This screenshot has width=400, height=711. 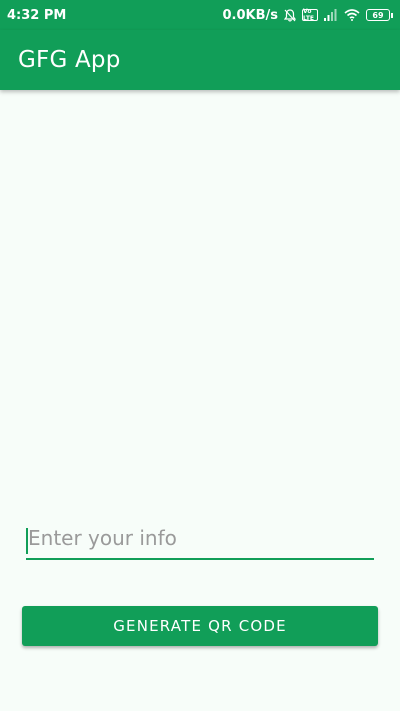 I want to click on info-input-container, so click(x=200, y=541).